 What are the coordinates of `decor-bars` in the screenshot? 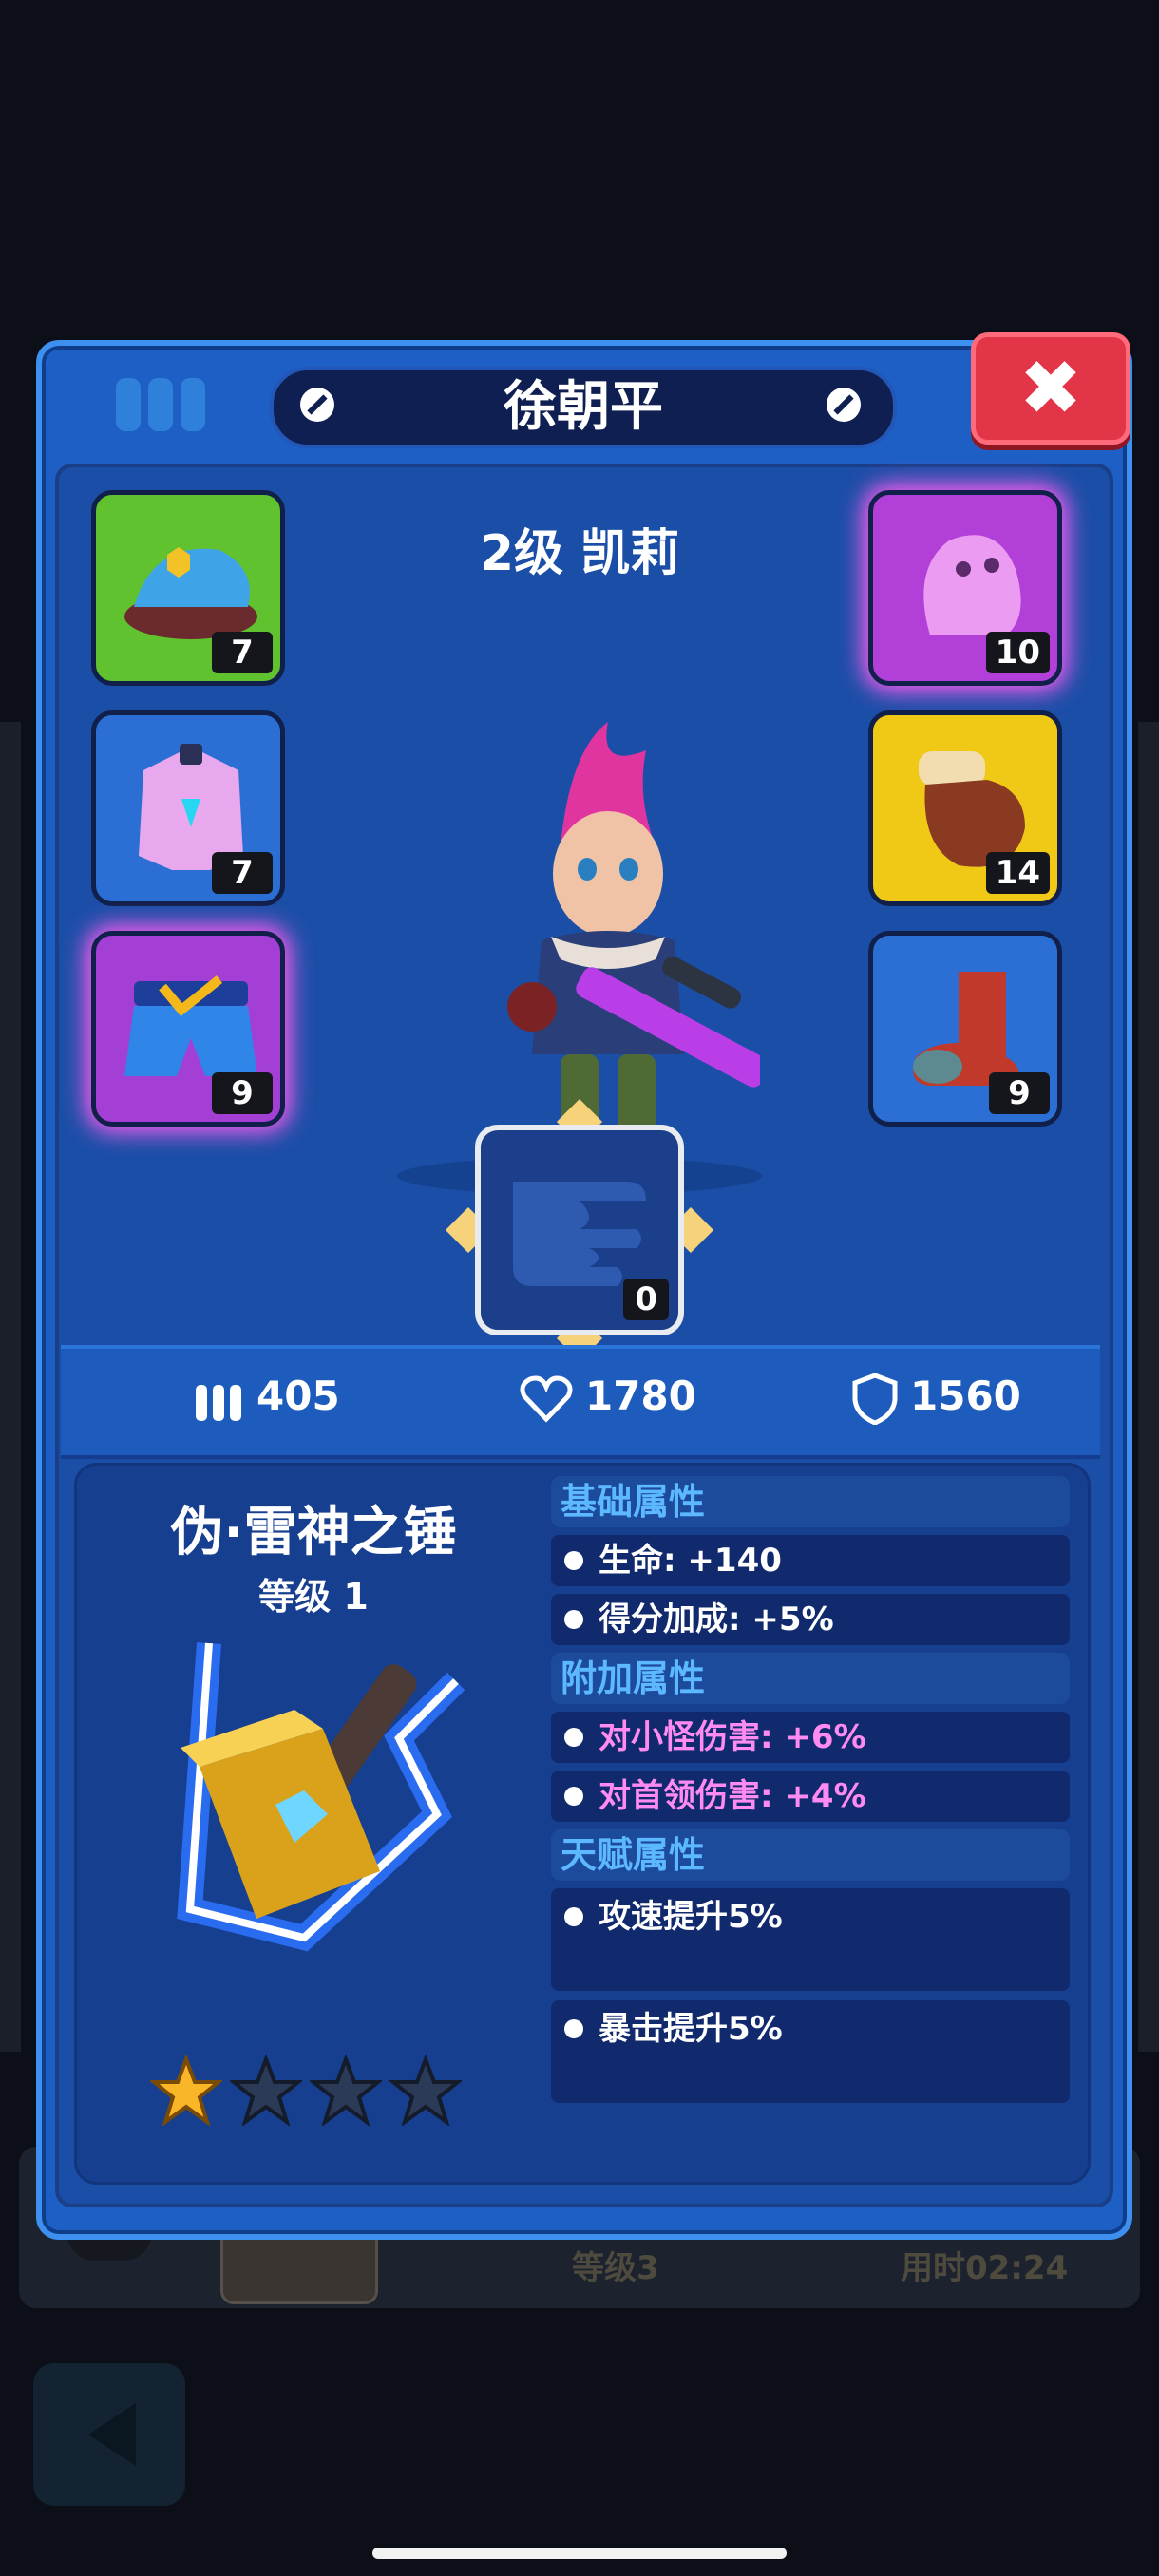 It's located at (164, 406).